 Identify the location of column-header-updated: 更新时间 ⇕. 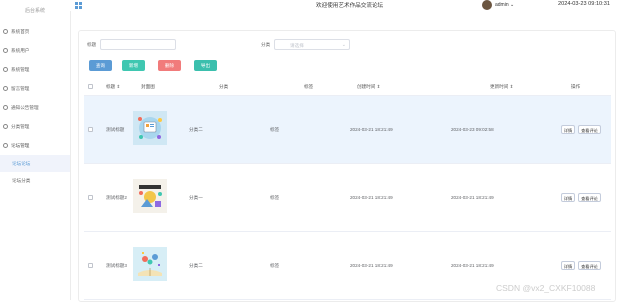
(502, 87).